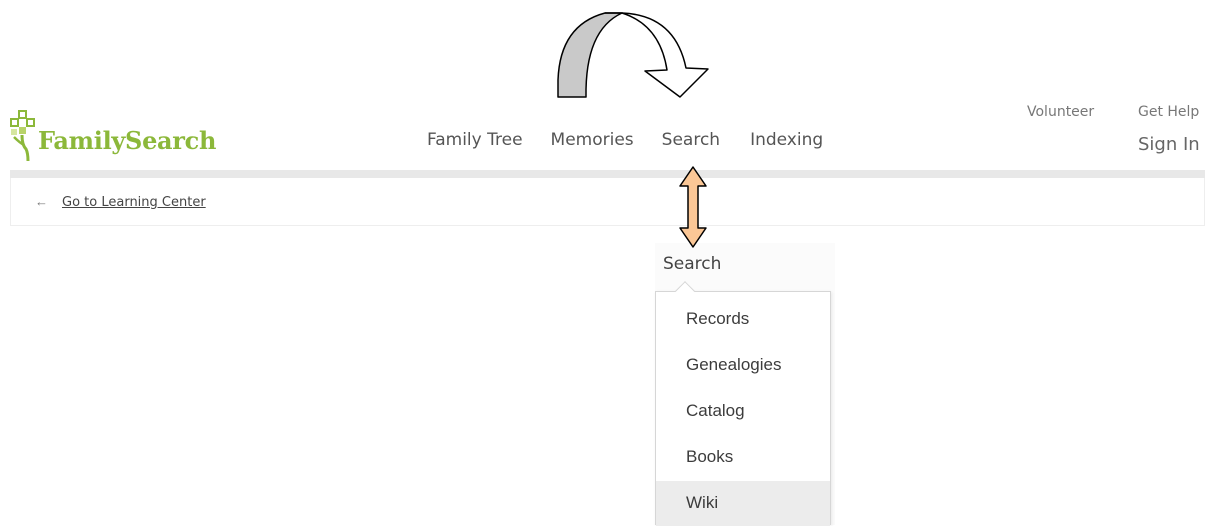  I want to click on logo-text: FamilySearch, so click(127, 140).